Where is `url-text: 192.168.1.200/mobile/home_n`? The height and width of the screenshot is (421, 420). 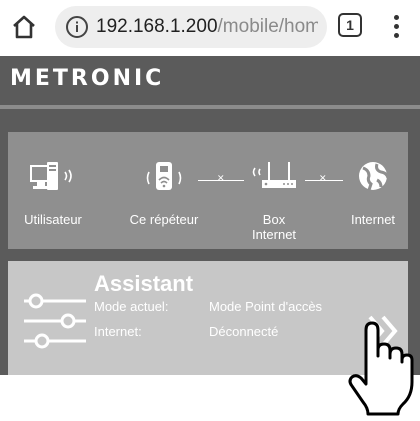 url-text: 192.168.1.200/mobile/home_n is located at coordinates (207, 27).